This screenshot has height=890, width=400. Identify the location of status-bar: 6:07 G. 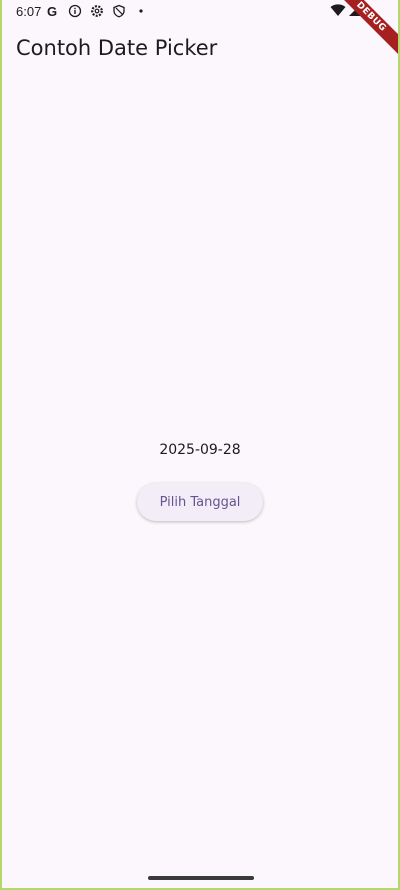
(200, 12).